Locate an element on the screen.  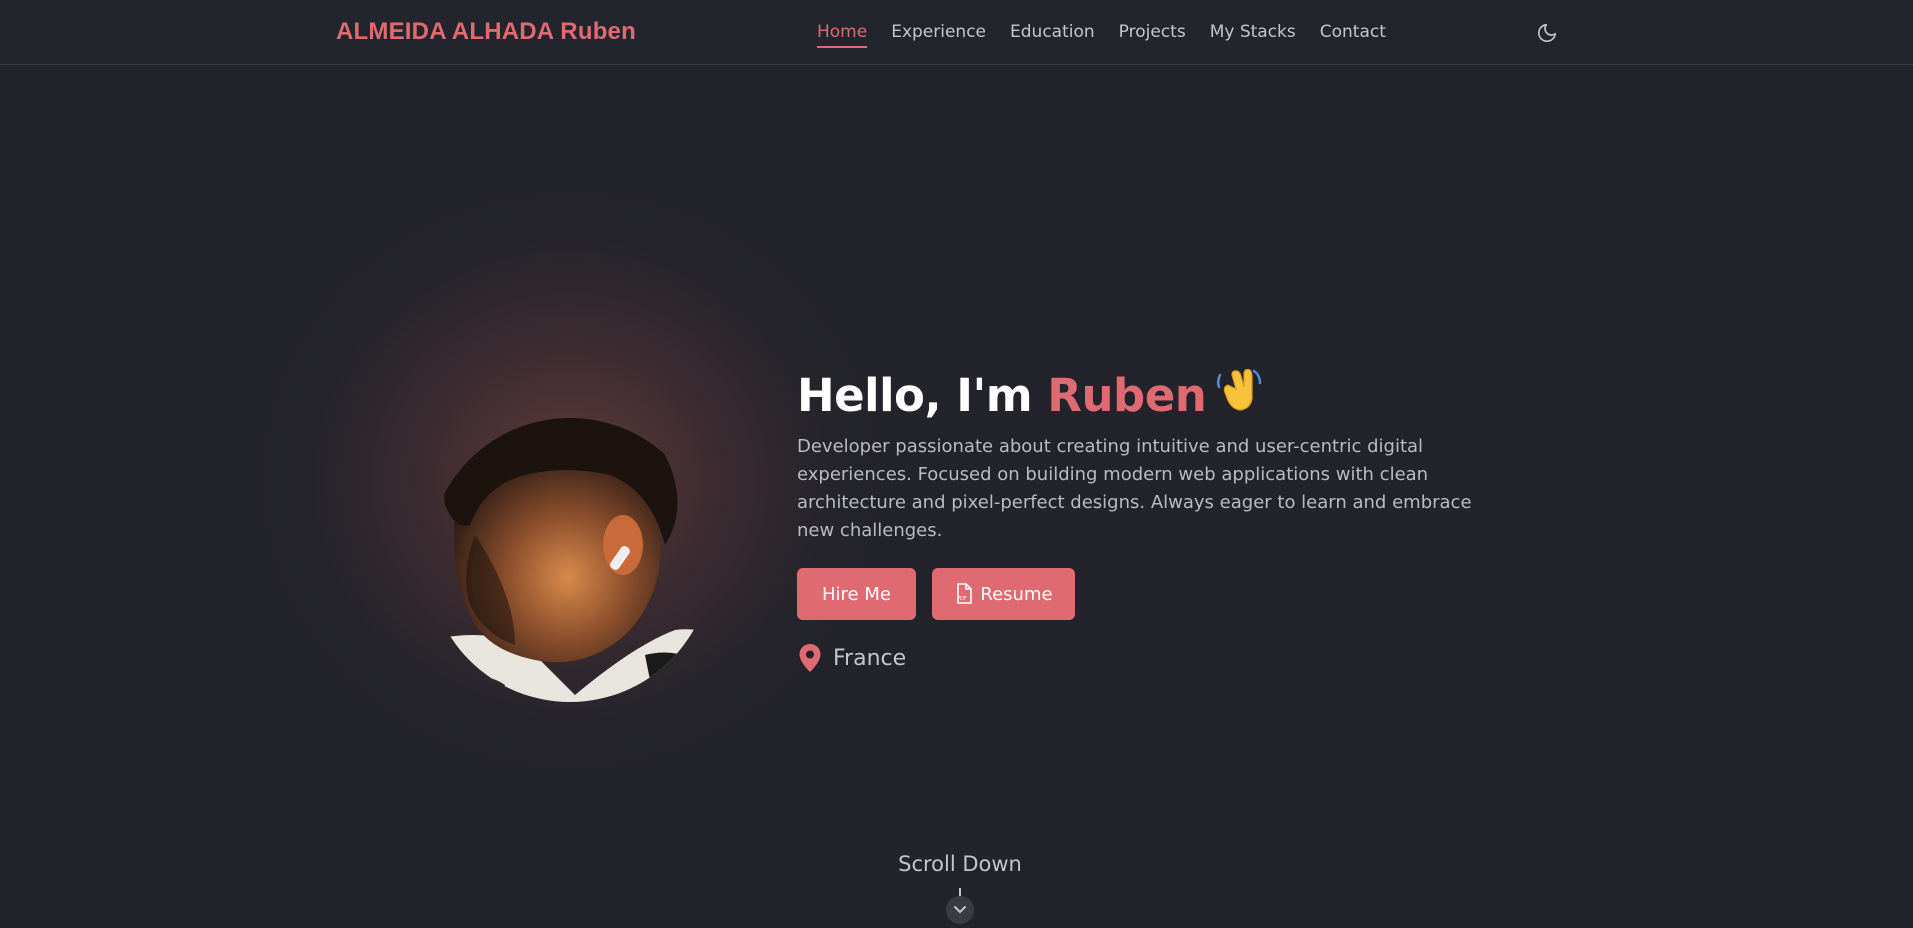
resume-button: PDF Resume is located at coordinates (1003, 594).